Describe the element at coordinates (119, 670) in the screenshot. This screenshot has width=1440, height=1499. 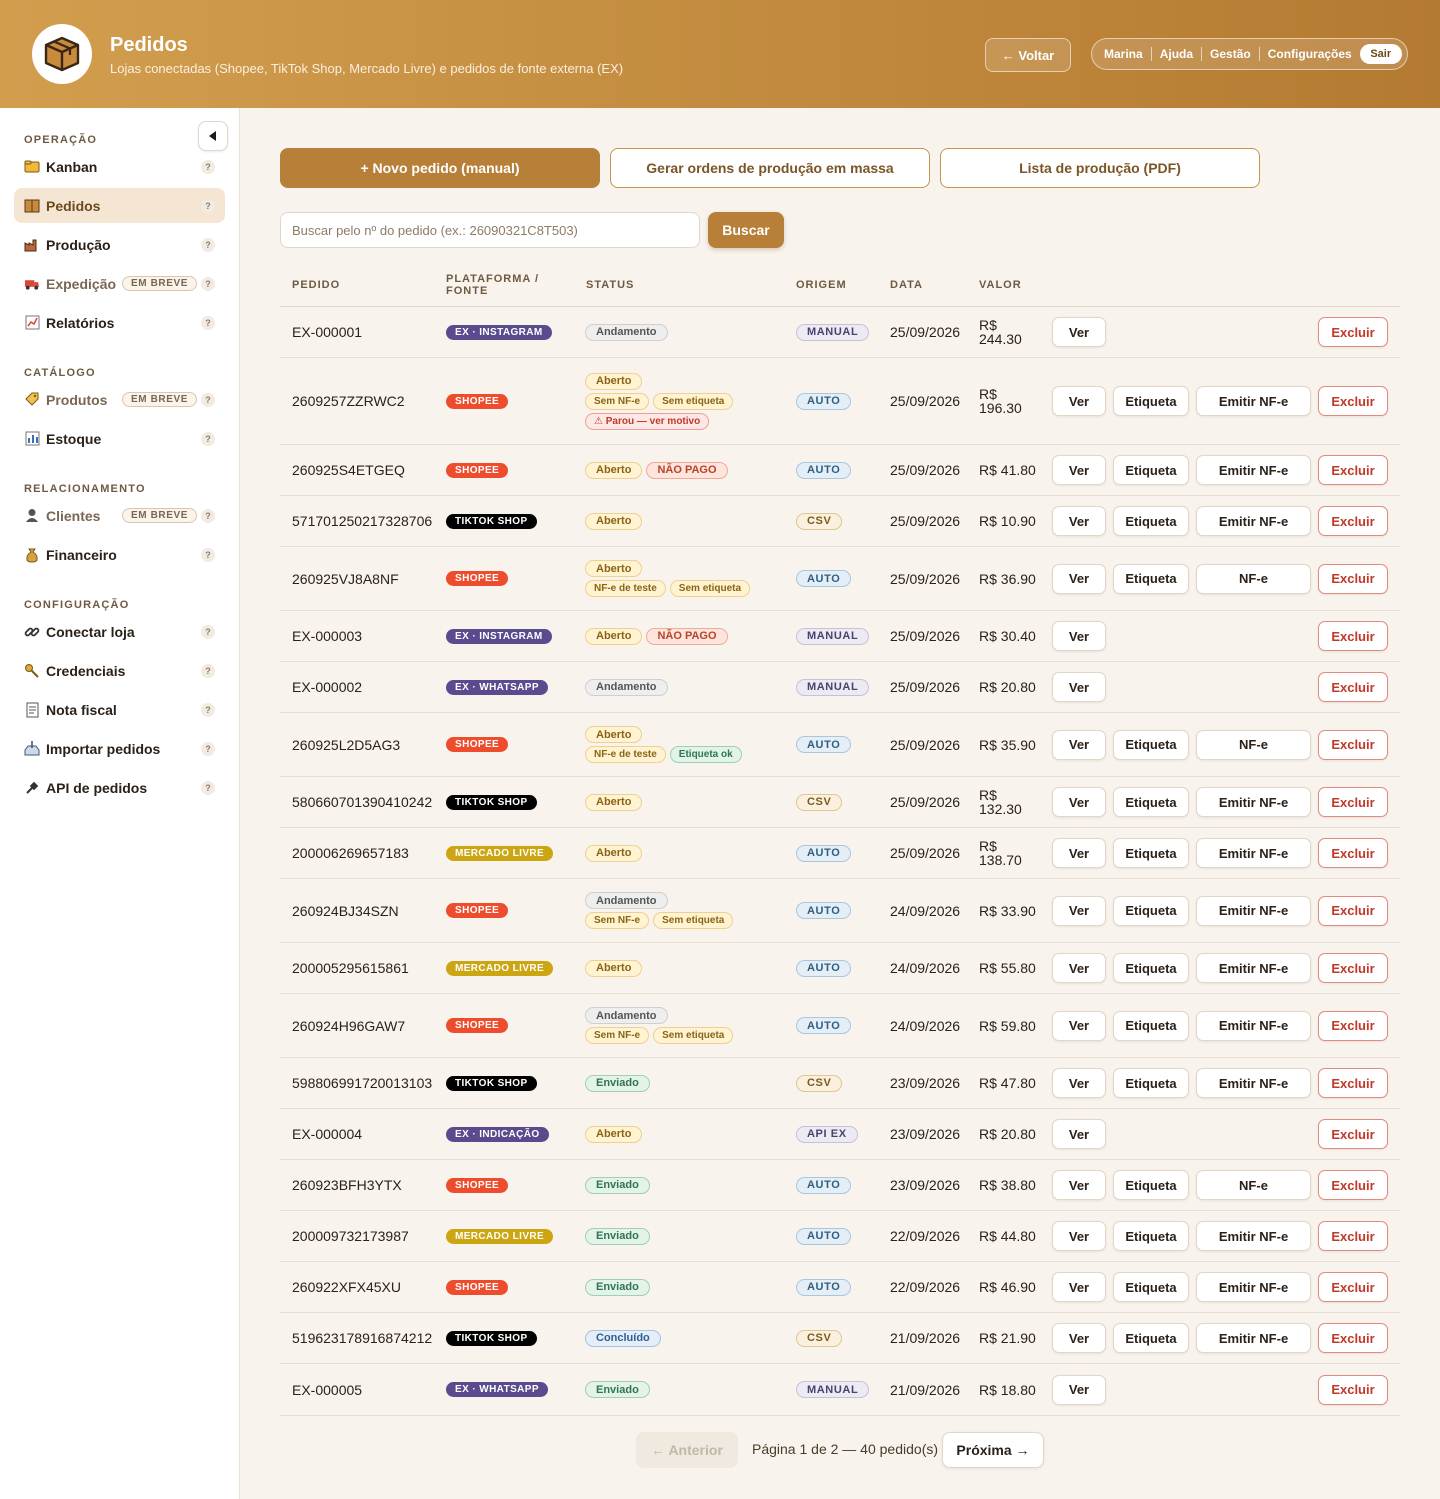
I see `sidebar-item-credenciais: Credenciais ?` at that location.